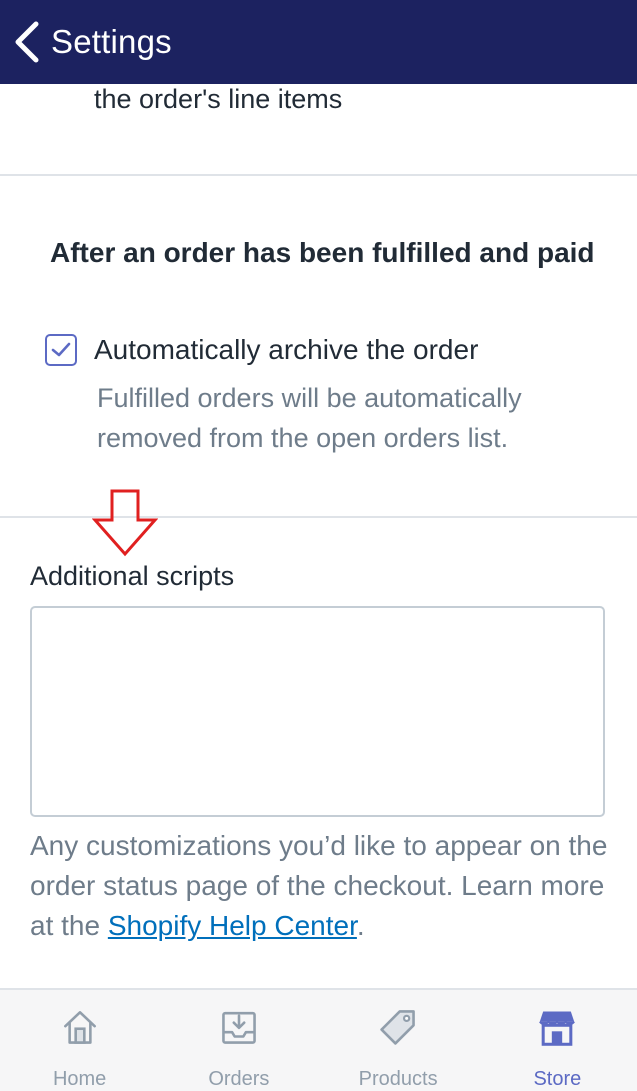  Describe the element at coordinates (398, 1079) in the screenshot. I see `tab-products-label: Products` at that location.